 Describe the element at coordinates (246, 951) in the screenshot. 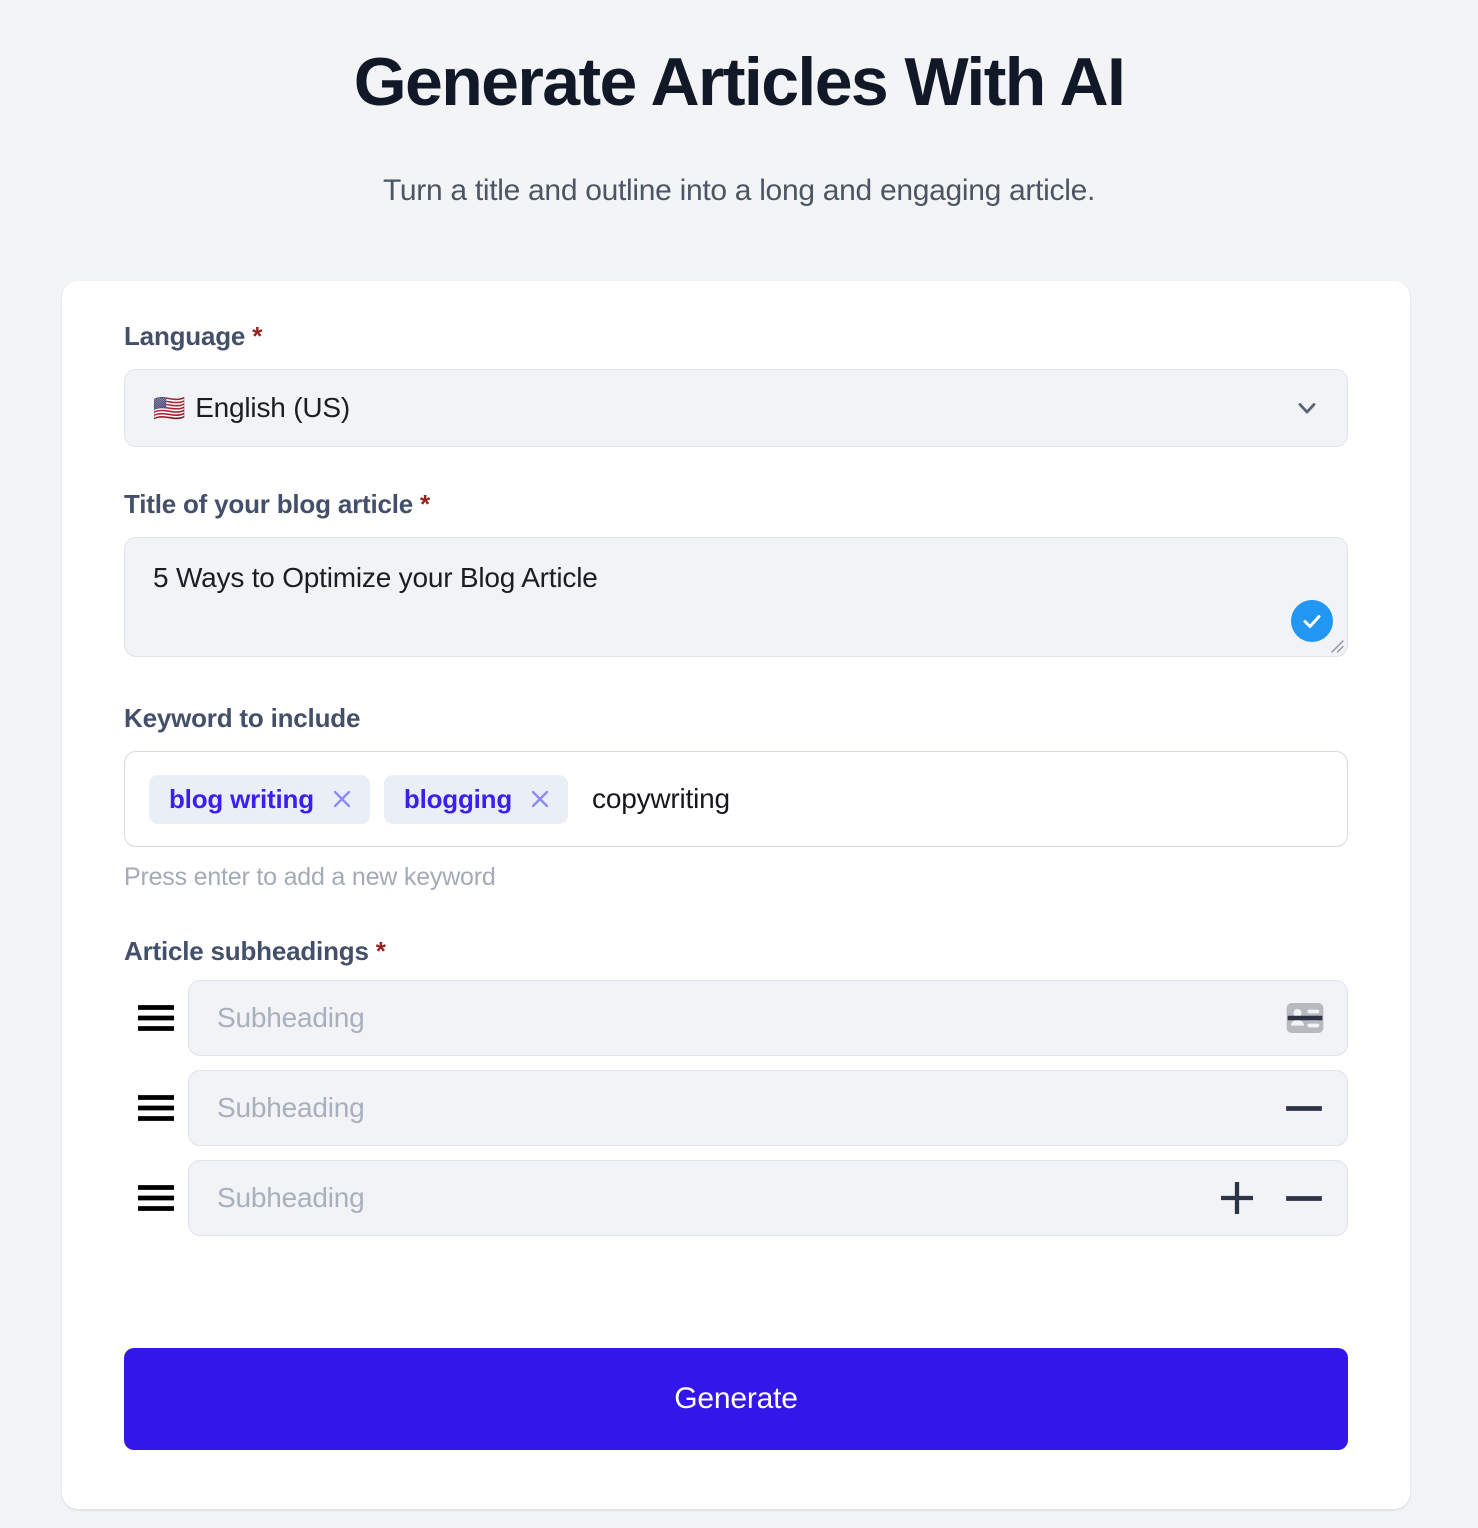

I see `subheadings-label-text: Article subheadings` at that location.